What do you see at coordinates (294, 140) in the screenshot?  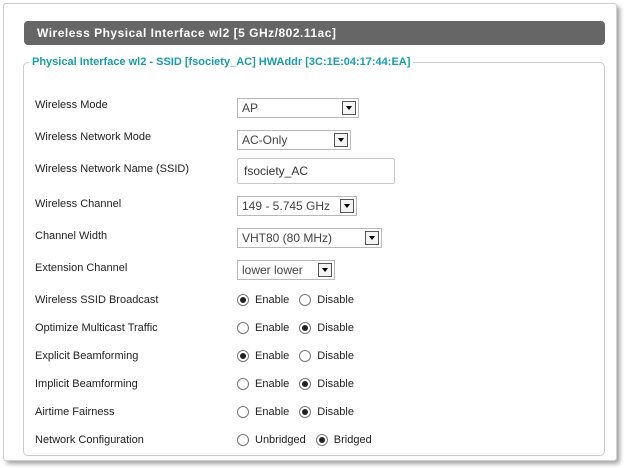 I see `network-mode-select: AC-Only` at bounding box center [294, 140].